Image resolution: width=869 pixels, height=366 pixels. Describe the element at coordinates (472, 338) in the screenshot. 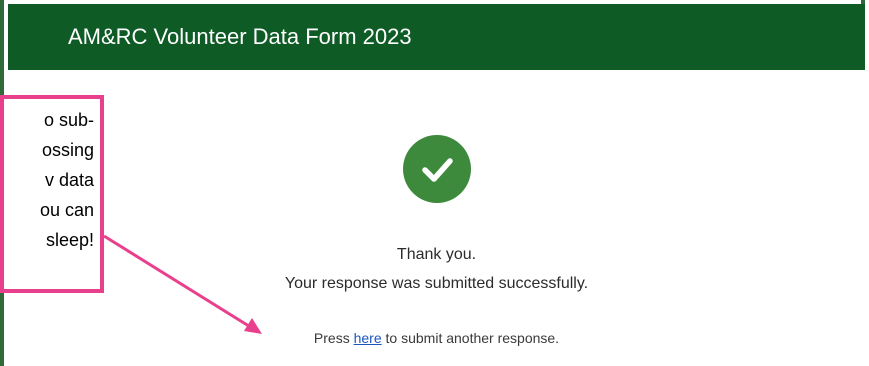

I see `press-suffix: to submit another response.` at that location.